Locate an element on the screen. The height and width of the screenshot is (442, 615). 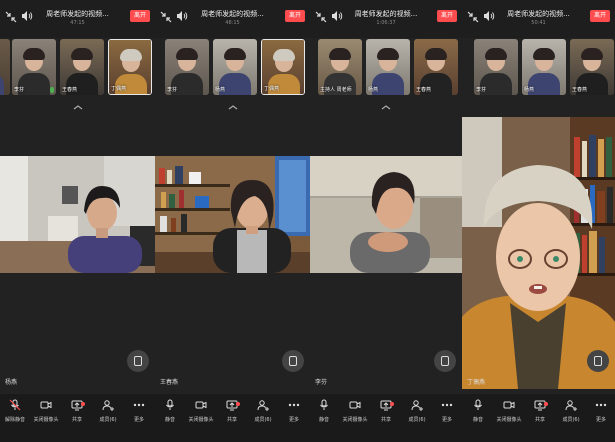
main-video is located at coordinates (386, 214).